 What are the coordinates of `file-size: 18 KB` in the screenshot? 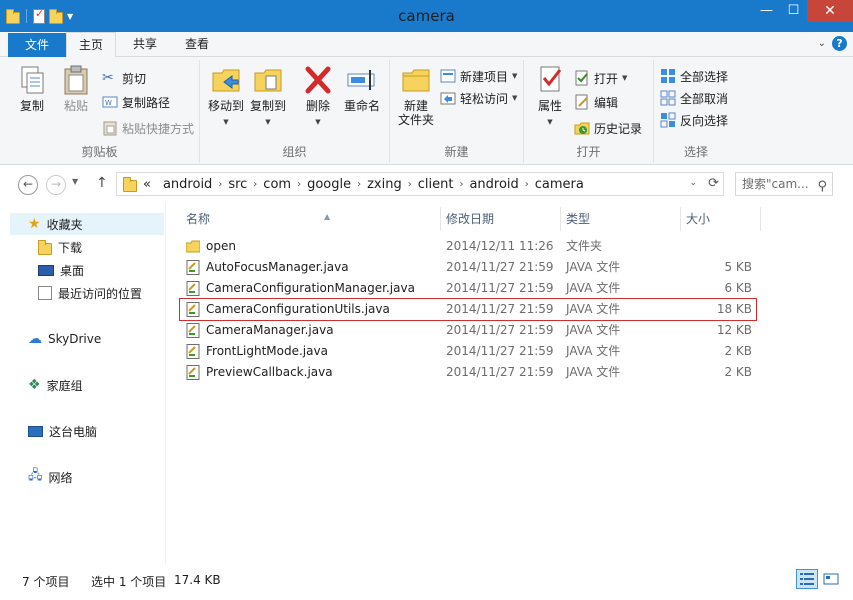 It's located at (734, 309).